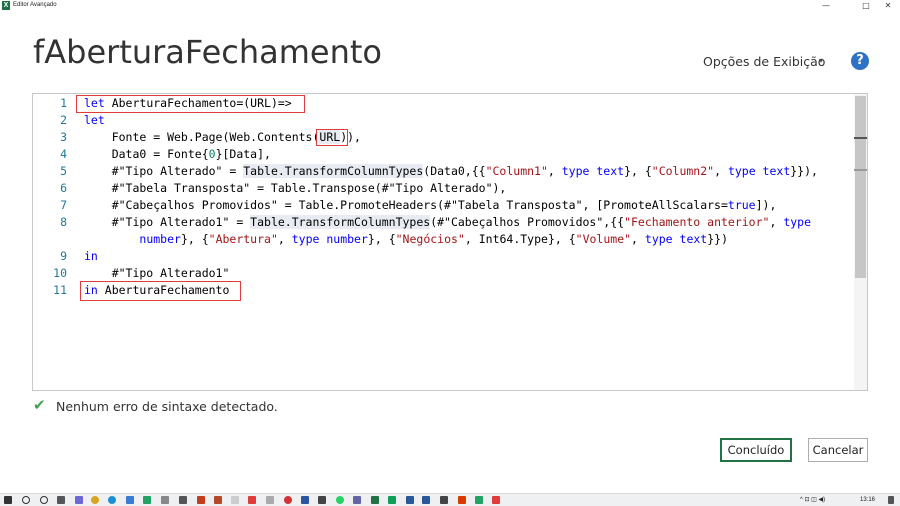 The height and width of the screenshot is (506, 900). Describe the element at coordinates (6, 5) in the screenshot. I see `excel-app-icon: X` at that location.